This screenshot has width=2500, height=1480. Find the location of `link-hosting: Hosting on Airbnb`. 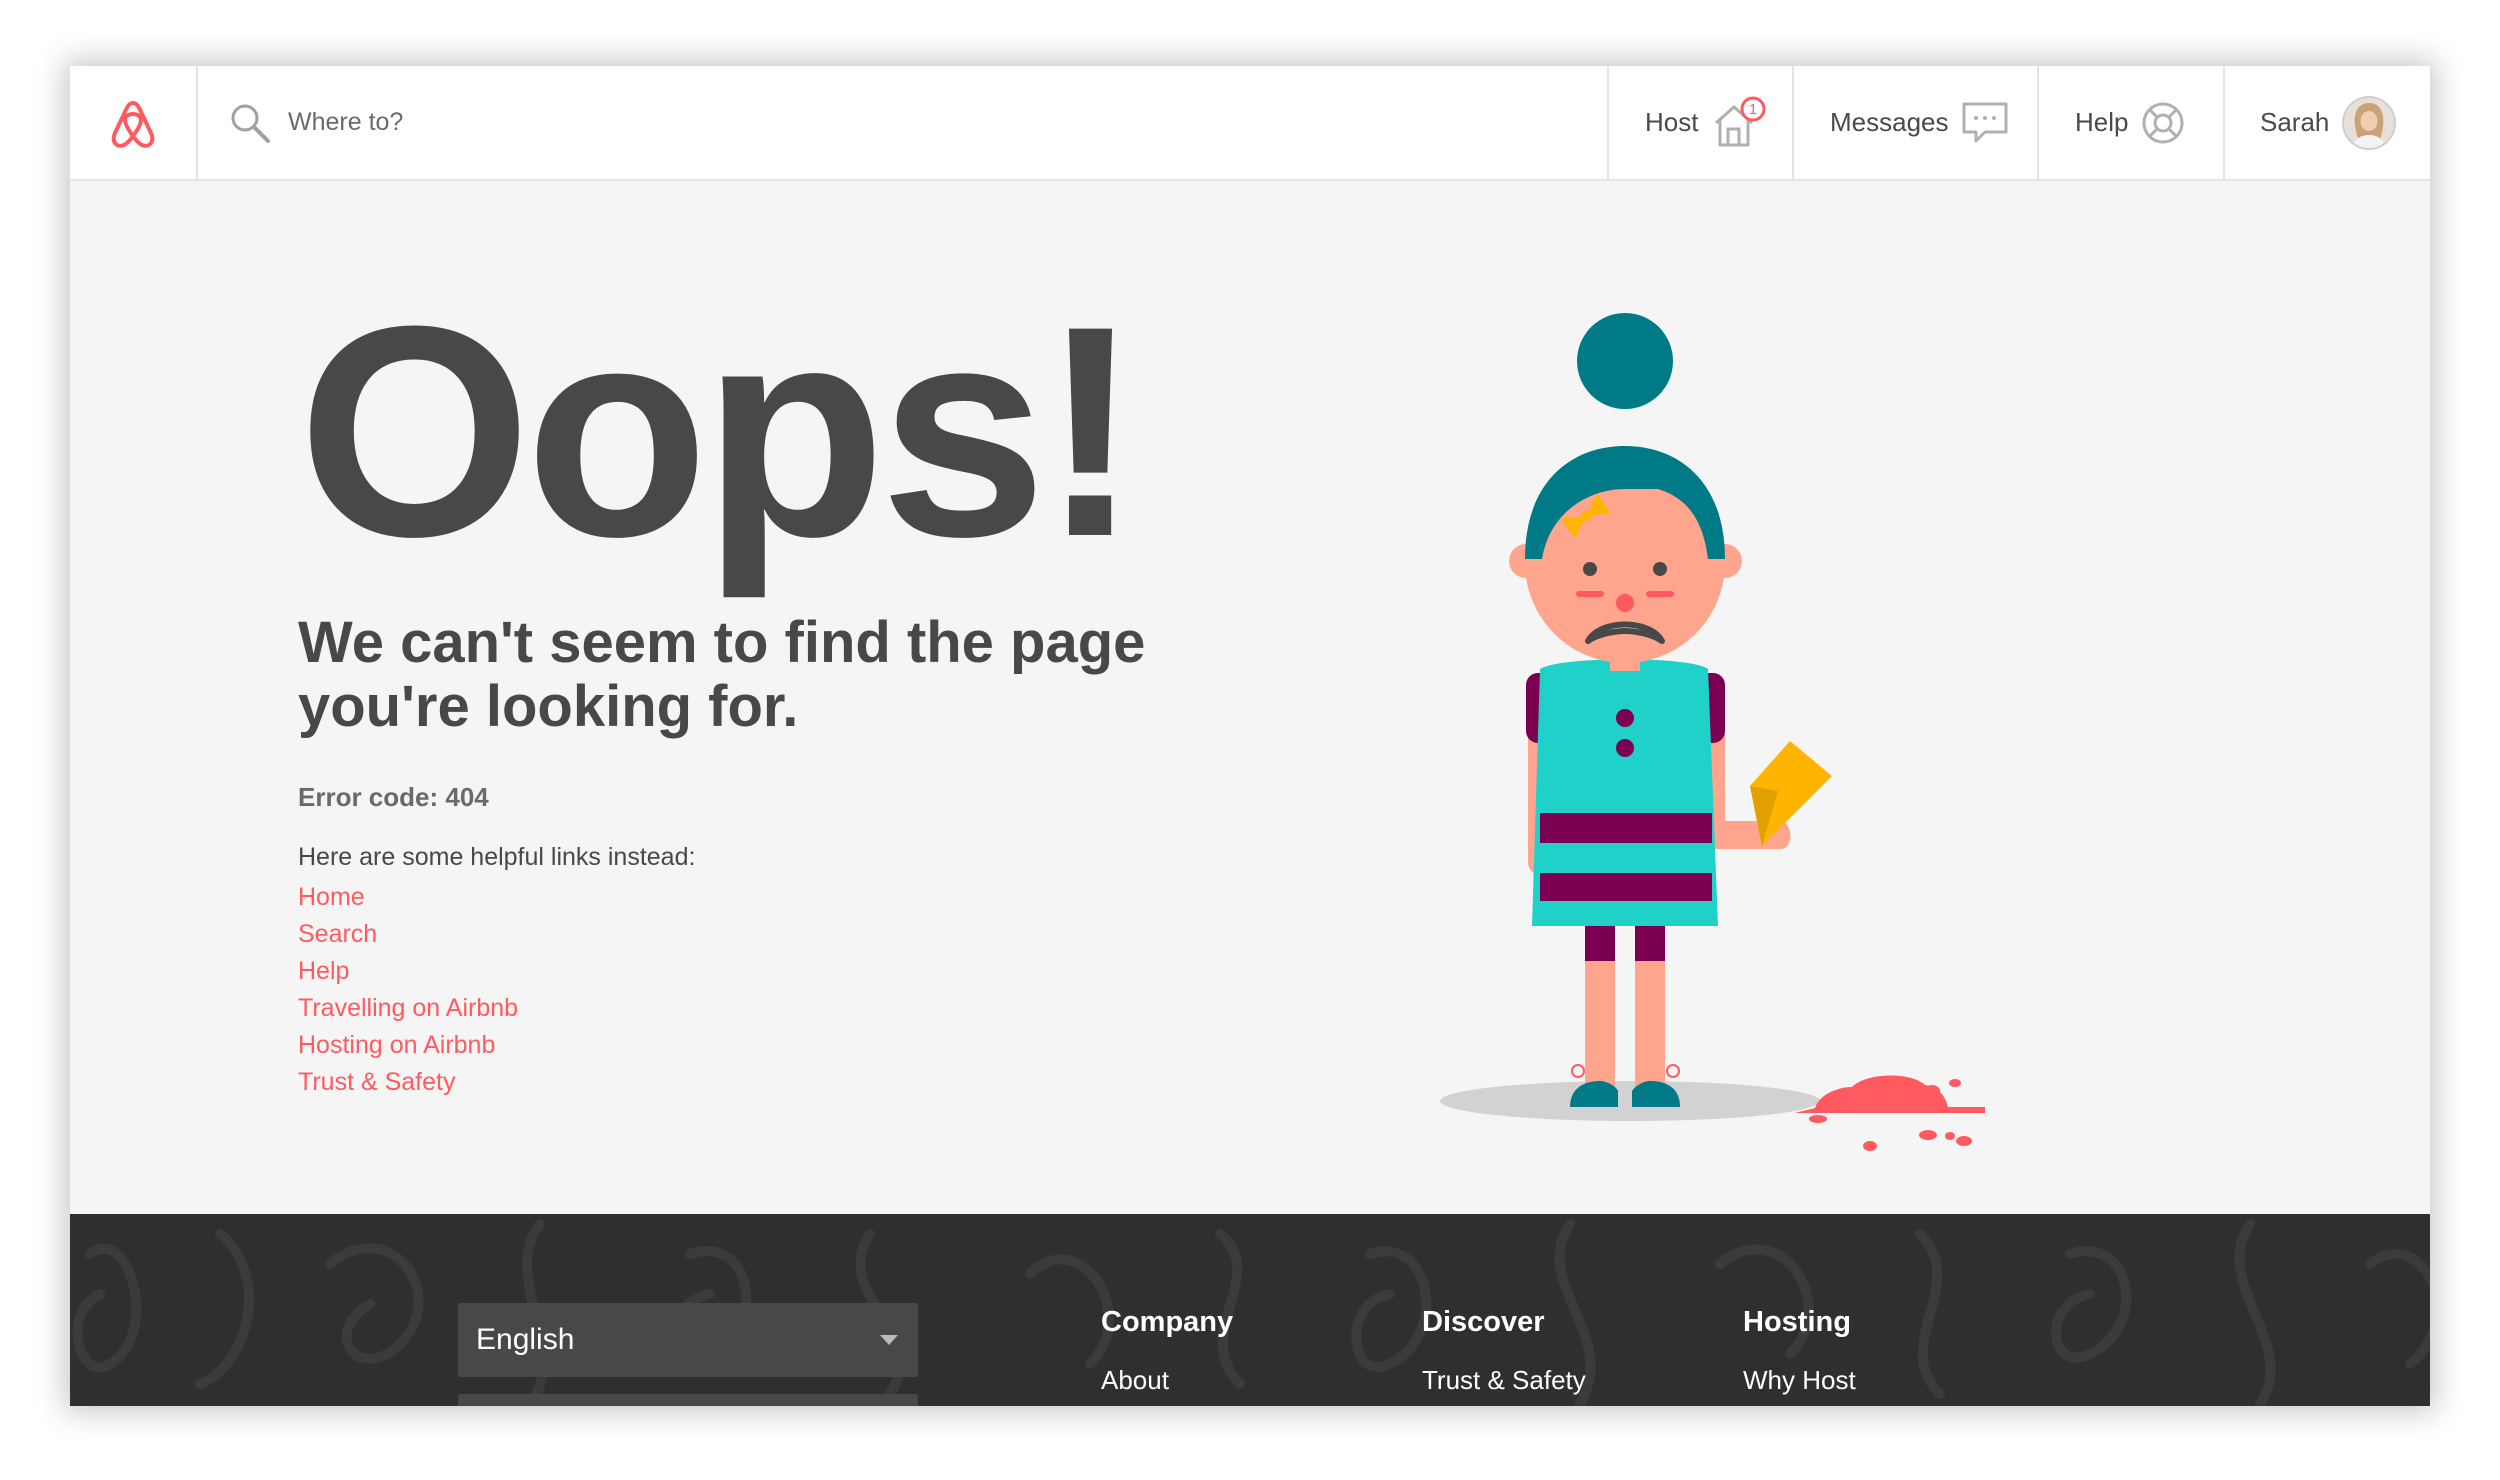

link-hosting: Hosting on Airbnb is located at coordinates (408, 1045).